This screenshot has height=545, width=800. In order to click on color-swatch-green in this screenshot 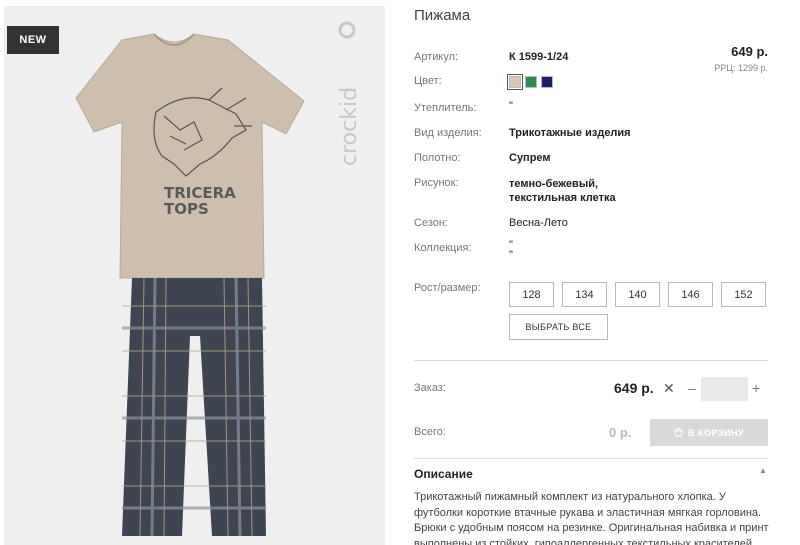, I will do `click(531, 82)`.